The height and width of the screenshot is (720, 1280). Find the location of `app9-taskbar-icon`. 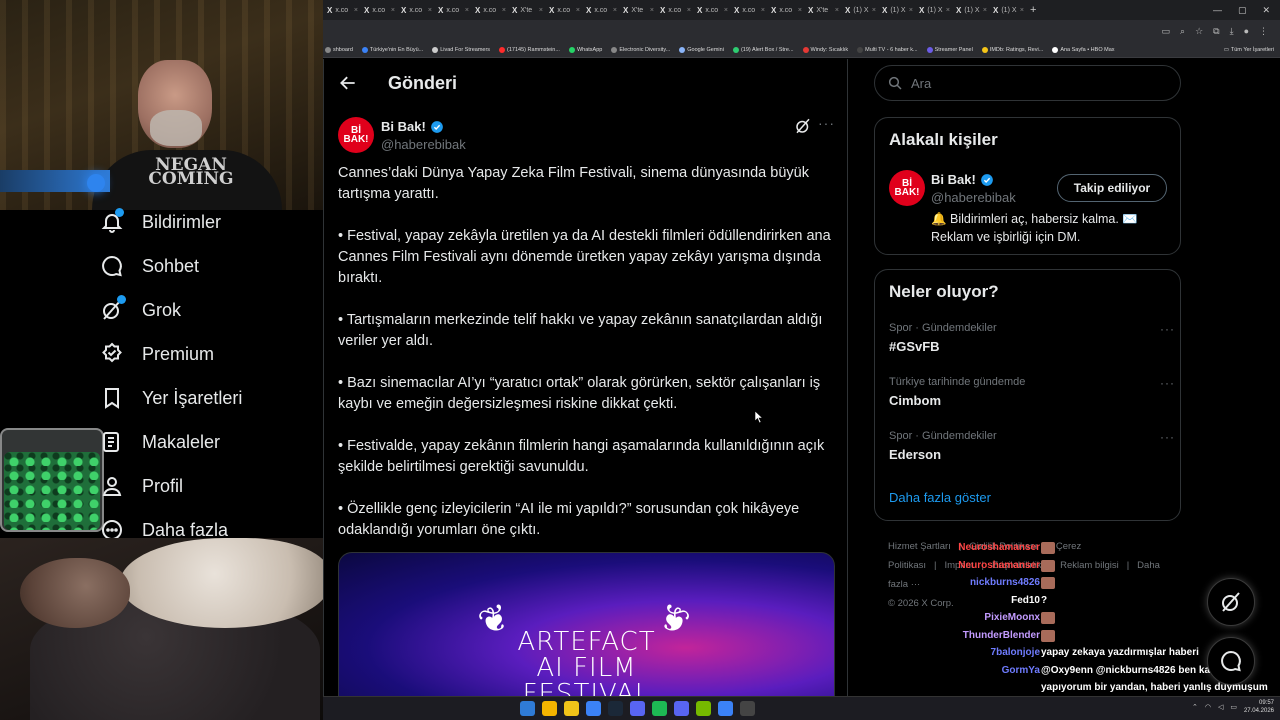

app9-taskbar-icon is located at coordinates (725, 708).